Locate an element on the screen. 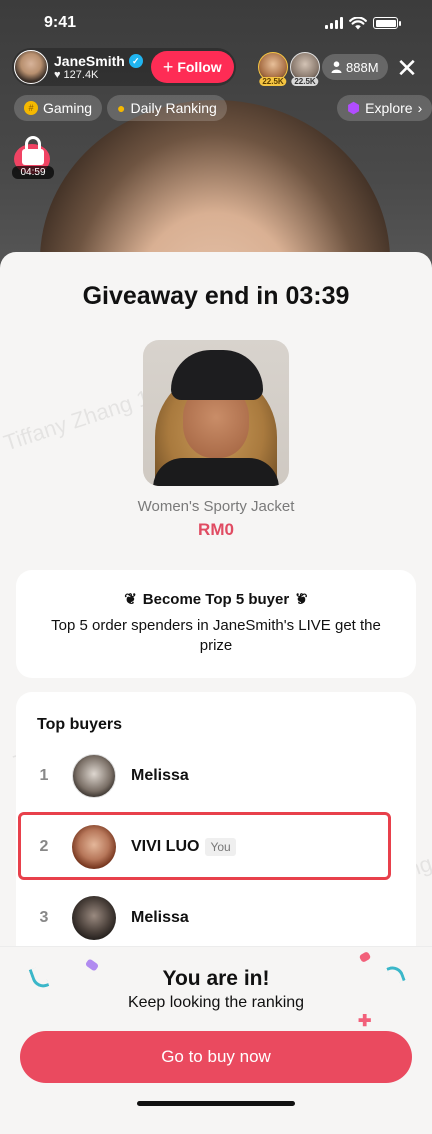  host-bar: JaneSmith ✓ ♥ 127.4K + Follow is located at coordinates (124, 67).